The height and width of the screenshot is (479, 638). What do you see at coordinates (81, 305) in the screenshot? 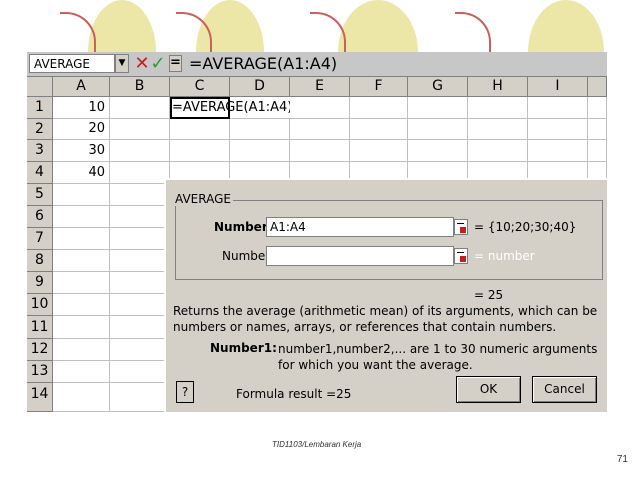
I see `cell-a10` at bounding box center [81, 305].